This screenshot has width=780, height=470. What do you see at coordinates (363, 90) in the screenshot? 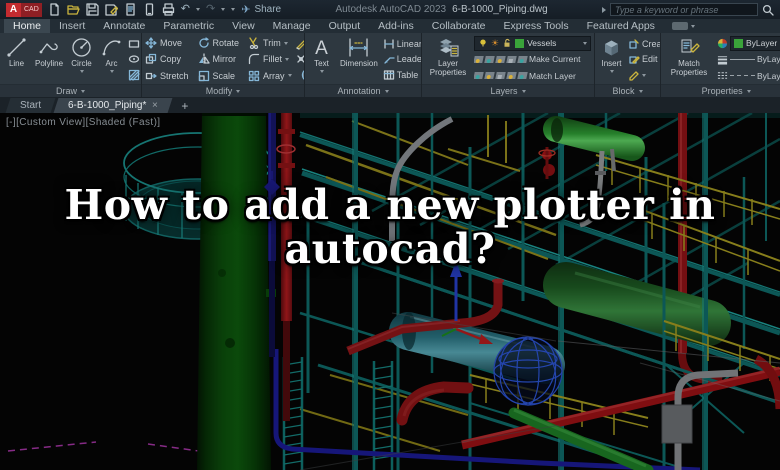
I see `panel-title-annotation: Annotation` at bounding box center [363, 90].